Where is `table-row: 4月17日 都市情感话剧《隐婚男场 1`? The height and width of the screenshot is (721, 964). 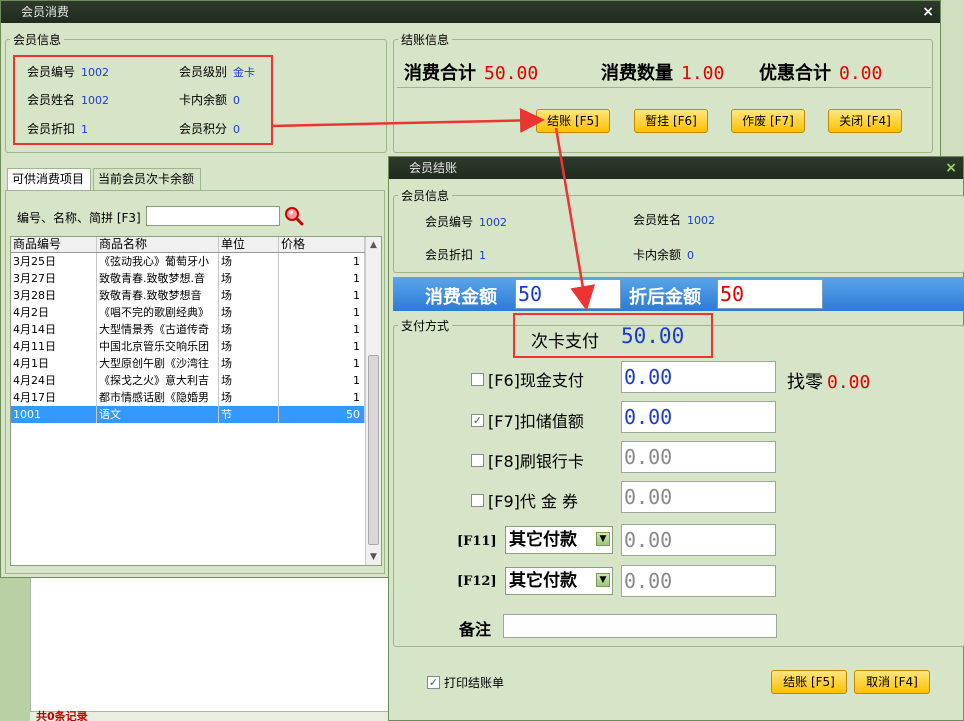
table-row: 4月17日 都市情感话剧《隐婚男场 1 is located at coordinates (196, 397).